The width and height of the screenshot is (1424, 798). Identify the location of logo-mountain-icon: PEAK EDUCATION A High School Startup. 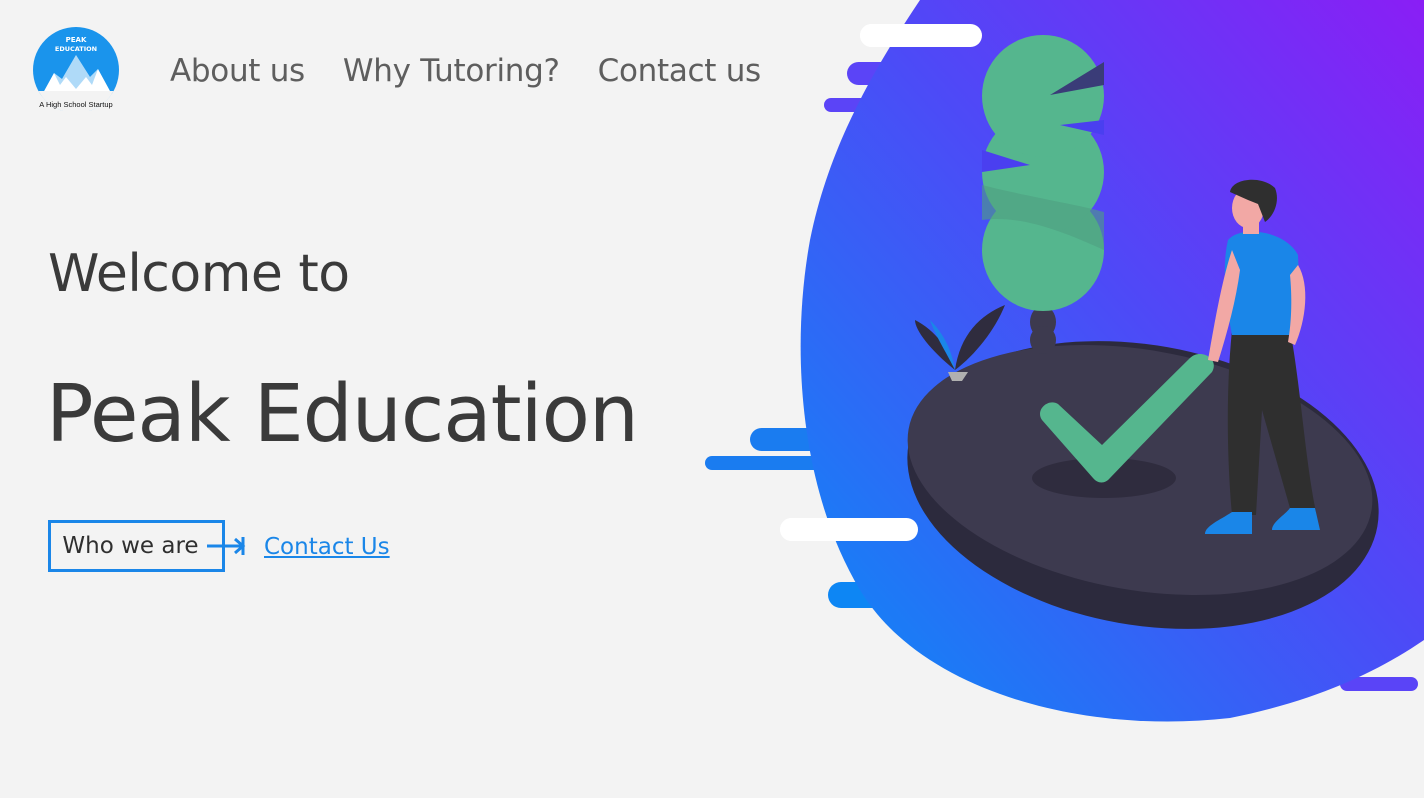
(76, 70).